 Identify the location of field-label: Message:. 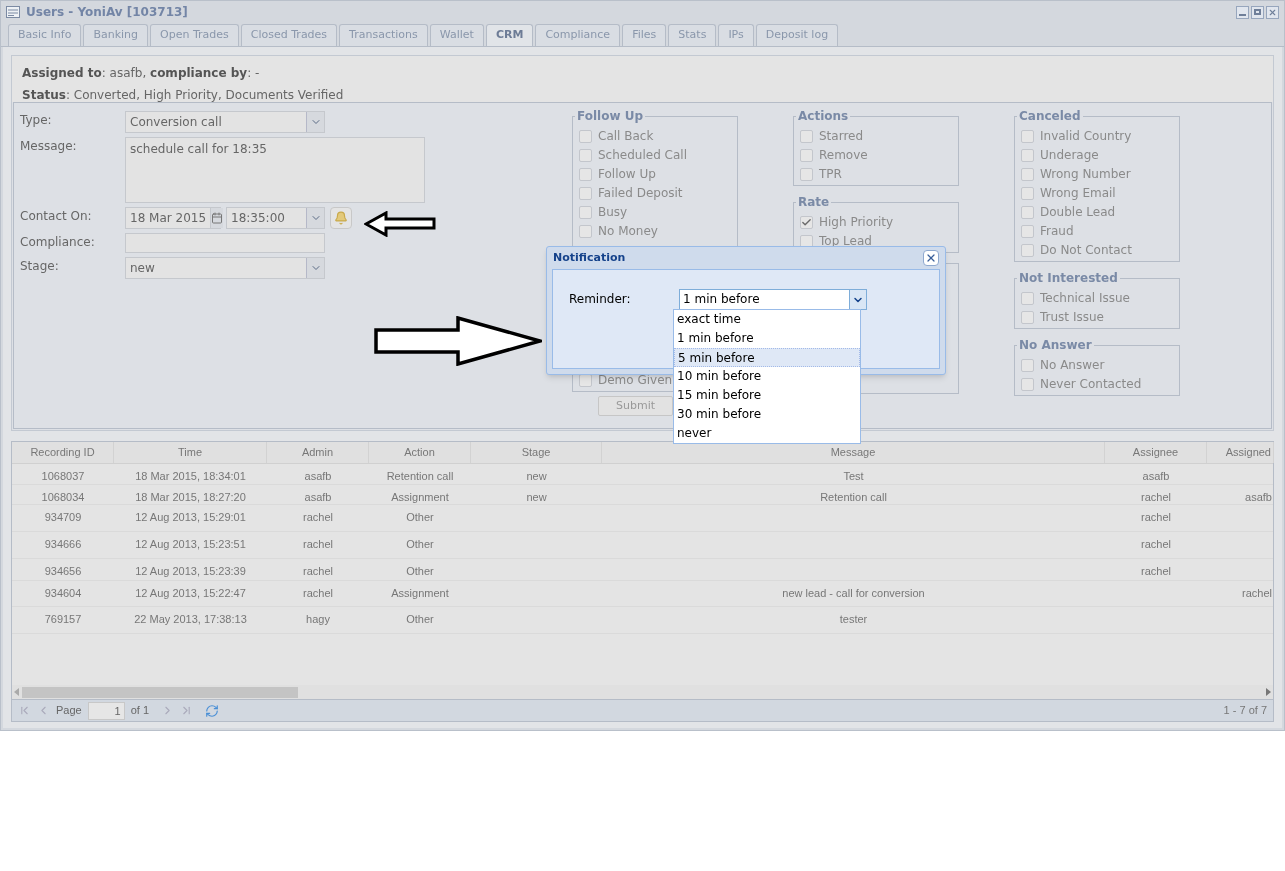
(49, 146).